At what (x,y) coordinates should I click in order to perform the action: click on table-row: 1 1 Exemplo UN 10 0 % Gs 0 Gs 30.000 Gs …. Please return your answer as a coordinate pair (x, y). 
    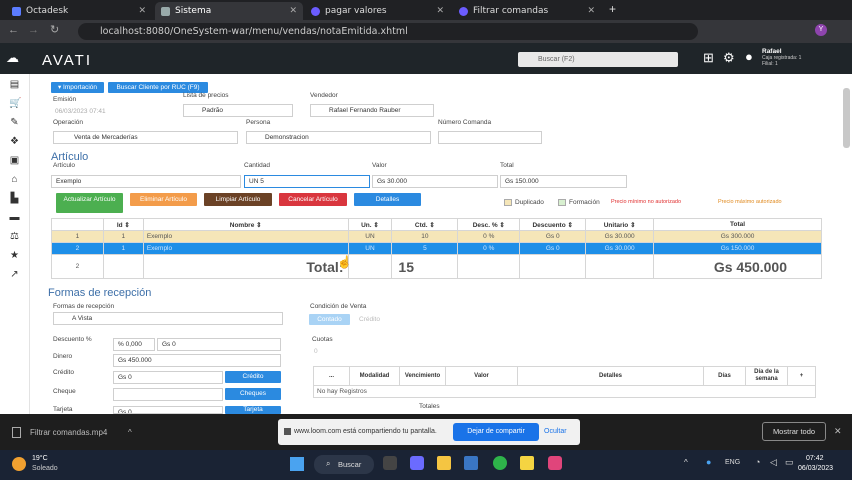
    Looking at the image, I should click on (436, 236).